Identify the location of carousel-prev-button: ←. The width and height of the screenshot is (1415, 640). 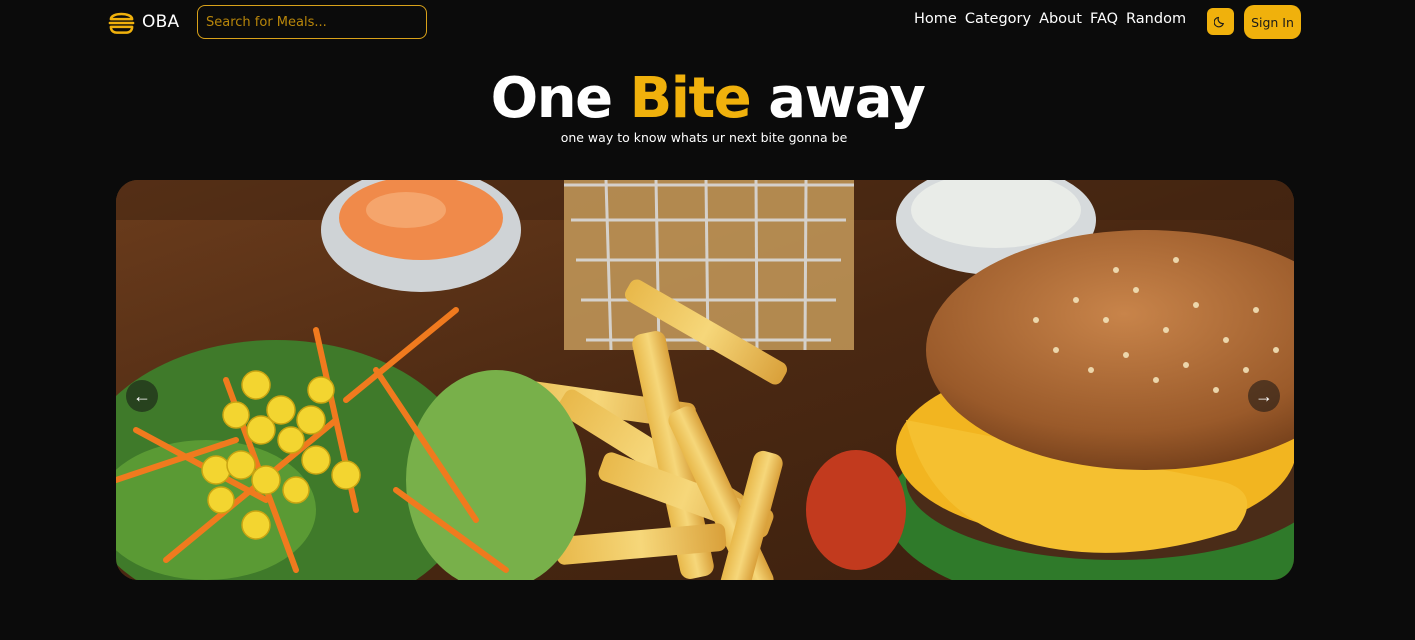
(142, 396).